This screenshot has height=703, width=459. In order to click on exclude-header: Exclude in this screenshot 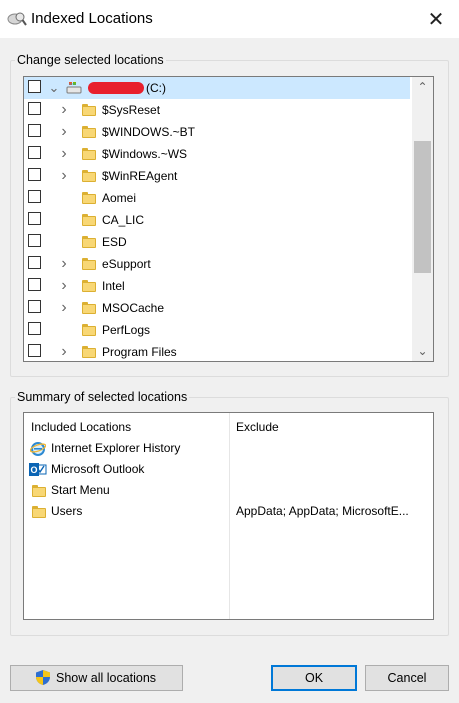, I will do `click(257, 427)`.